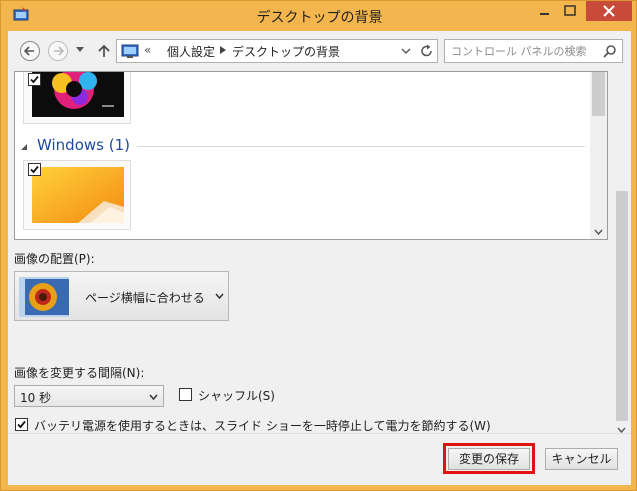 Image resolution: width=637 pixels, height=491 pixels. Describe the element at coordinates (361, 146) in the screenshot. I see `group-divider` at that location.